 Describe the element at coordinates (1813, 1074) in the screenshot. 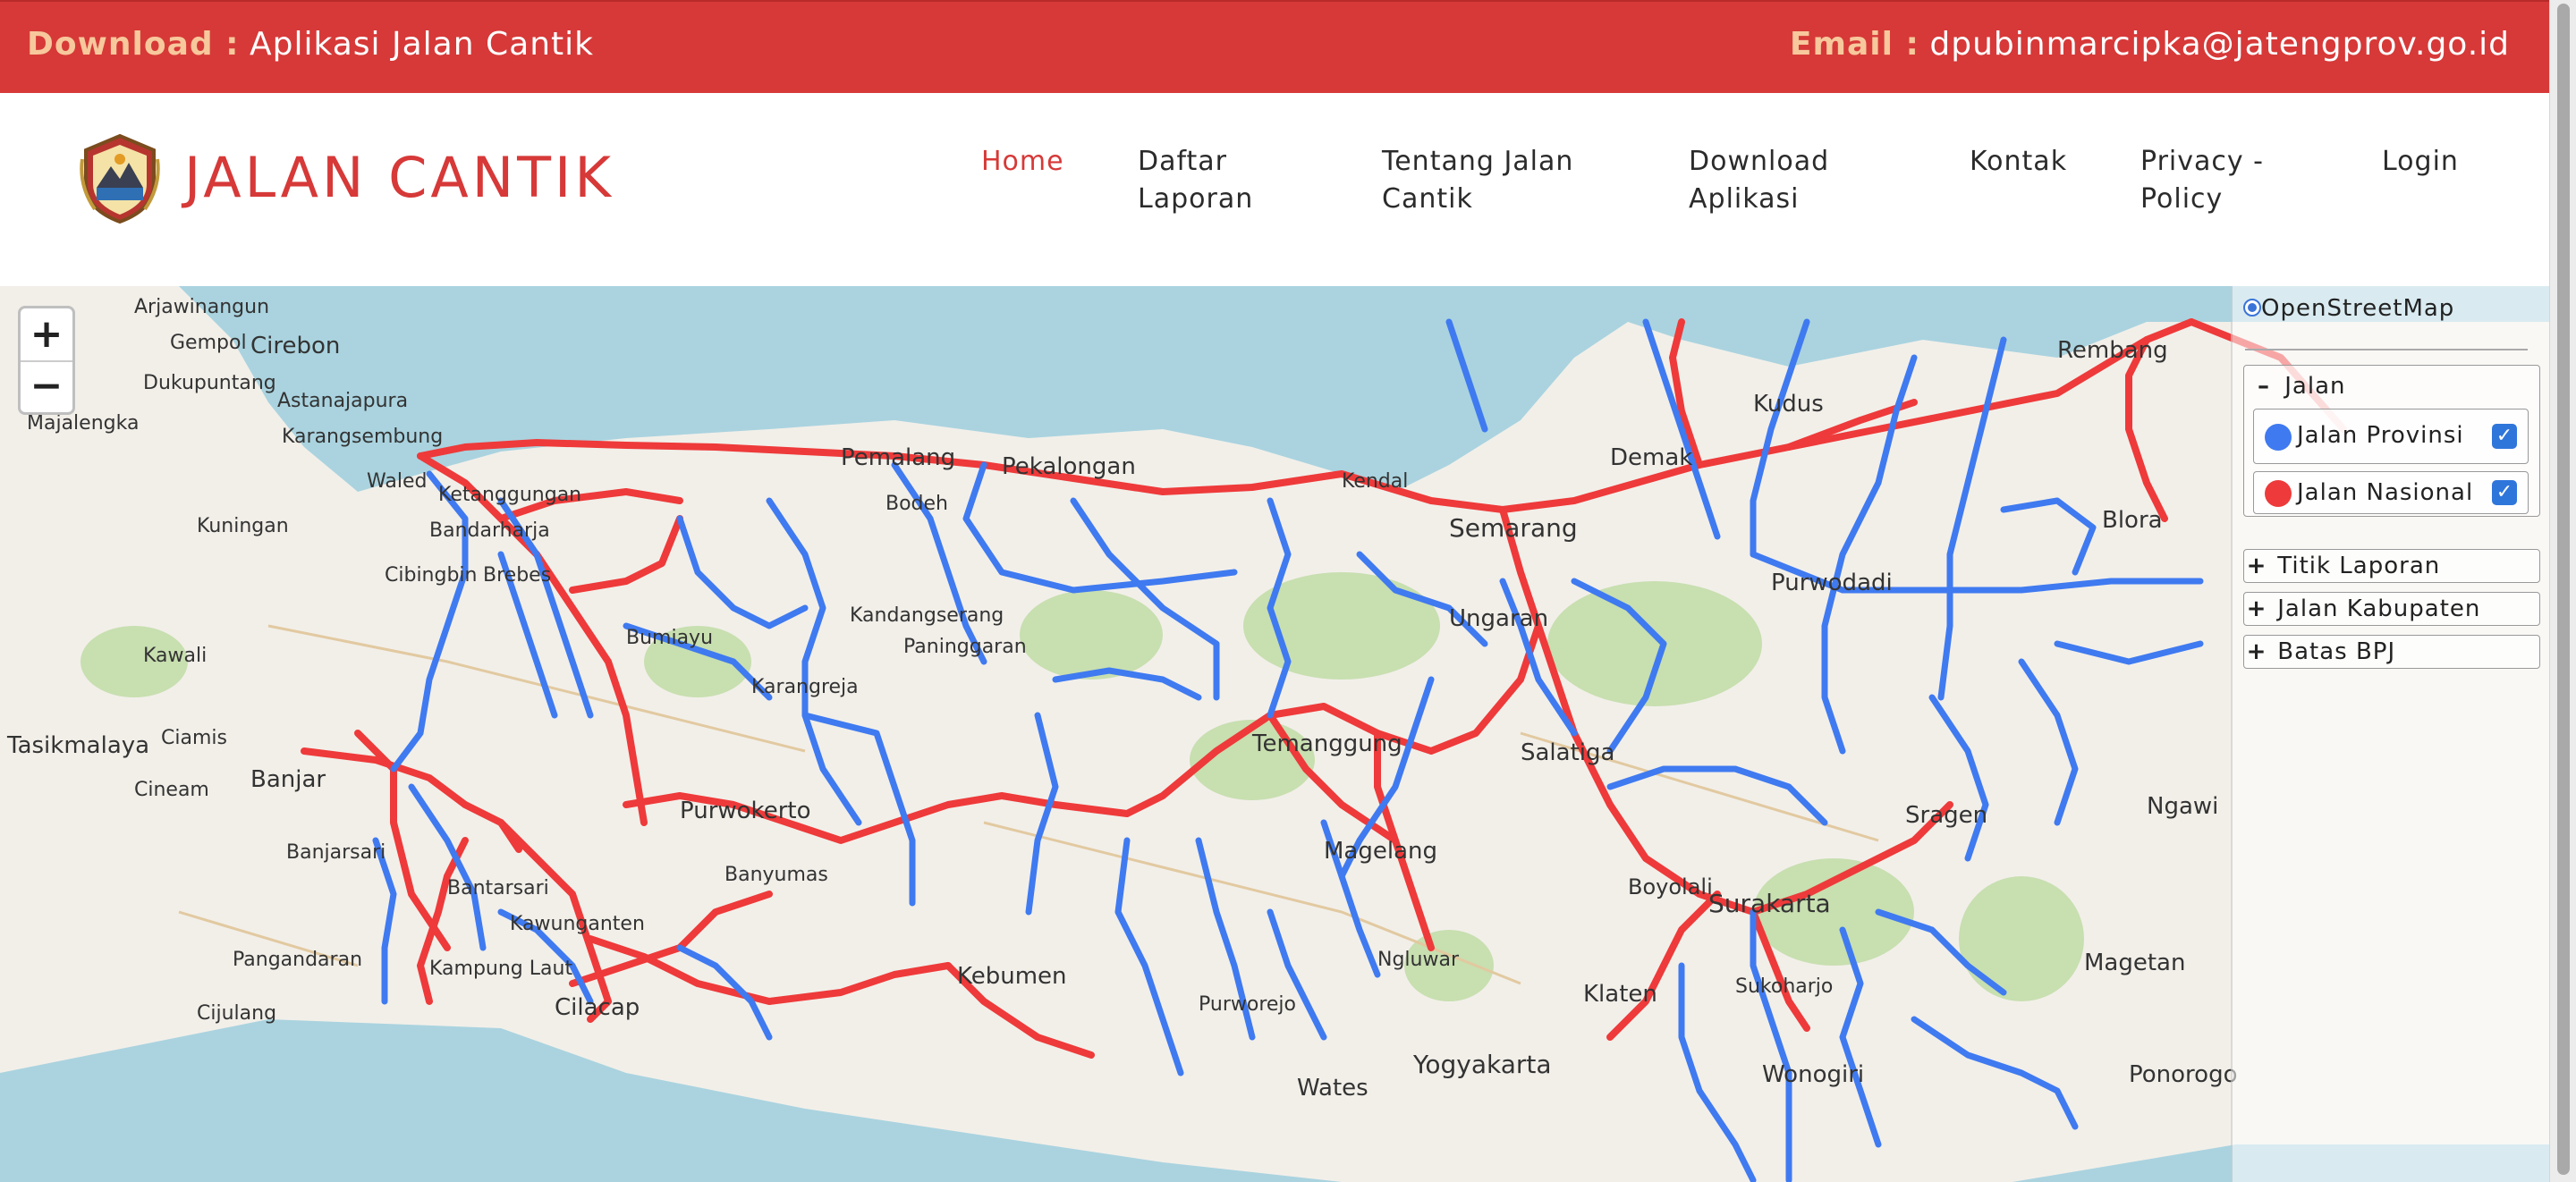

I see `label-wonogiri: Wonogiri` at that location.